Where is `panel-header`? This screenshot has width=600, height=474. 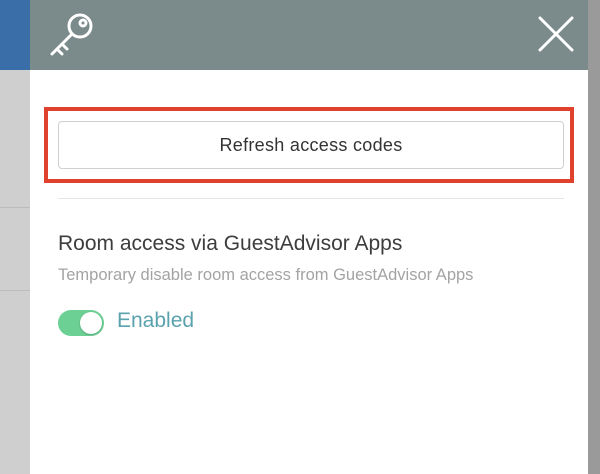 panel-header is located at coordinates (309, 35).